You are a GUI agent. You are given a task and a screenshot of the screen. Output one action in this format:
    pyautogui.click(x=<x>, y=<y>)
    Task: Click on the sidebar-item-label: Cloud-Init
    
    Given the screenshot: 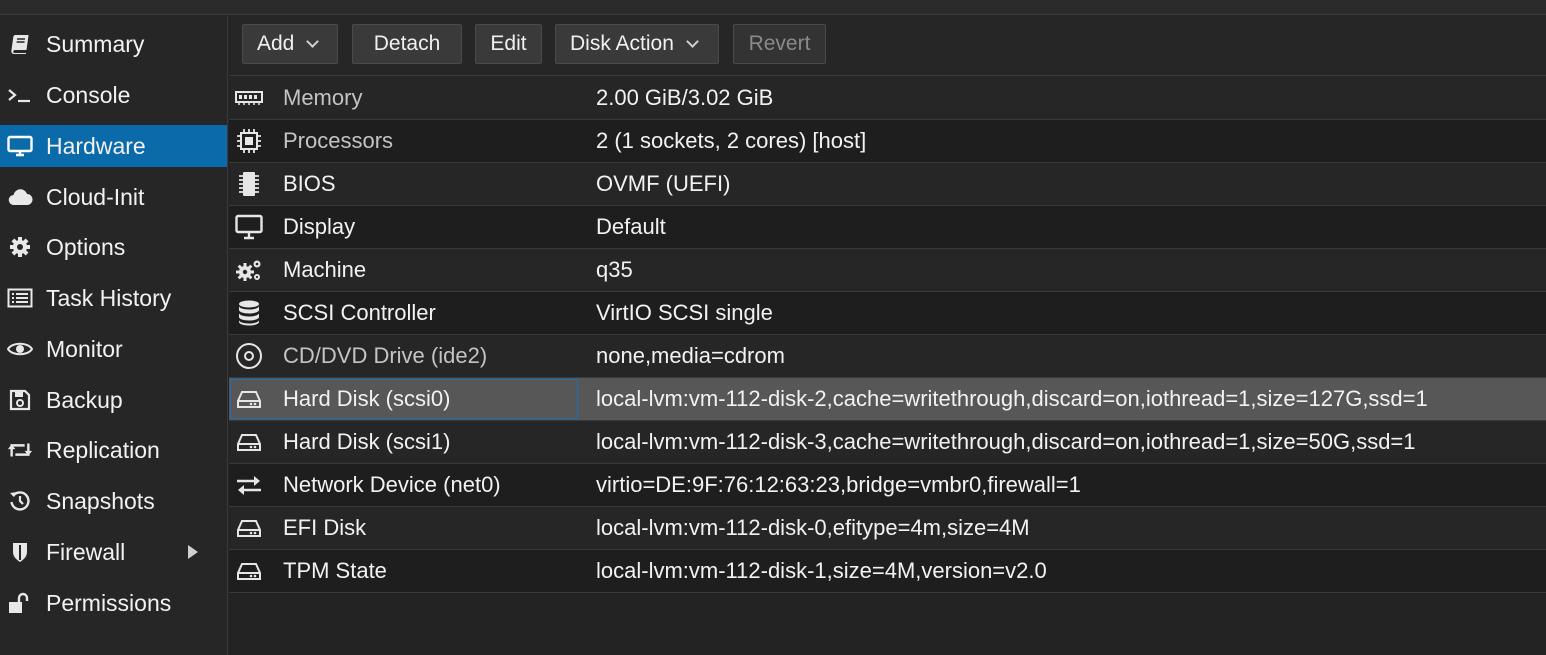 What is the action you would take?
    pyautogui.click(x=95, y=196)
    